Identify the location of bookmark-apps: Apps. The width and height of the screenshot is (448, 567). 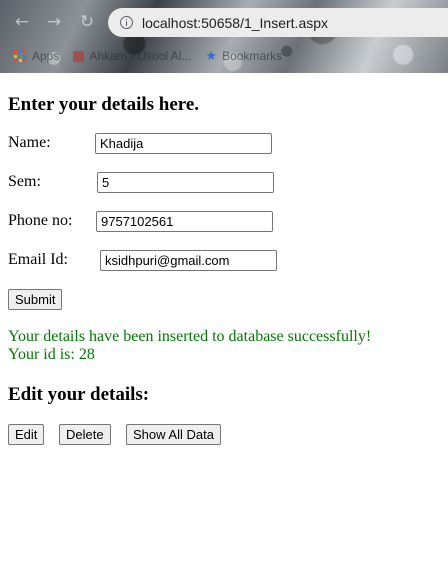
(36, 56).